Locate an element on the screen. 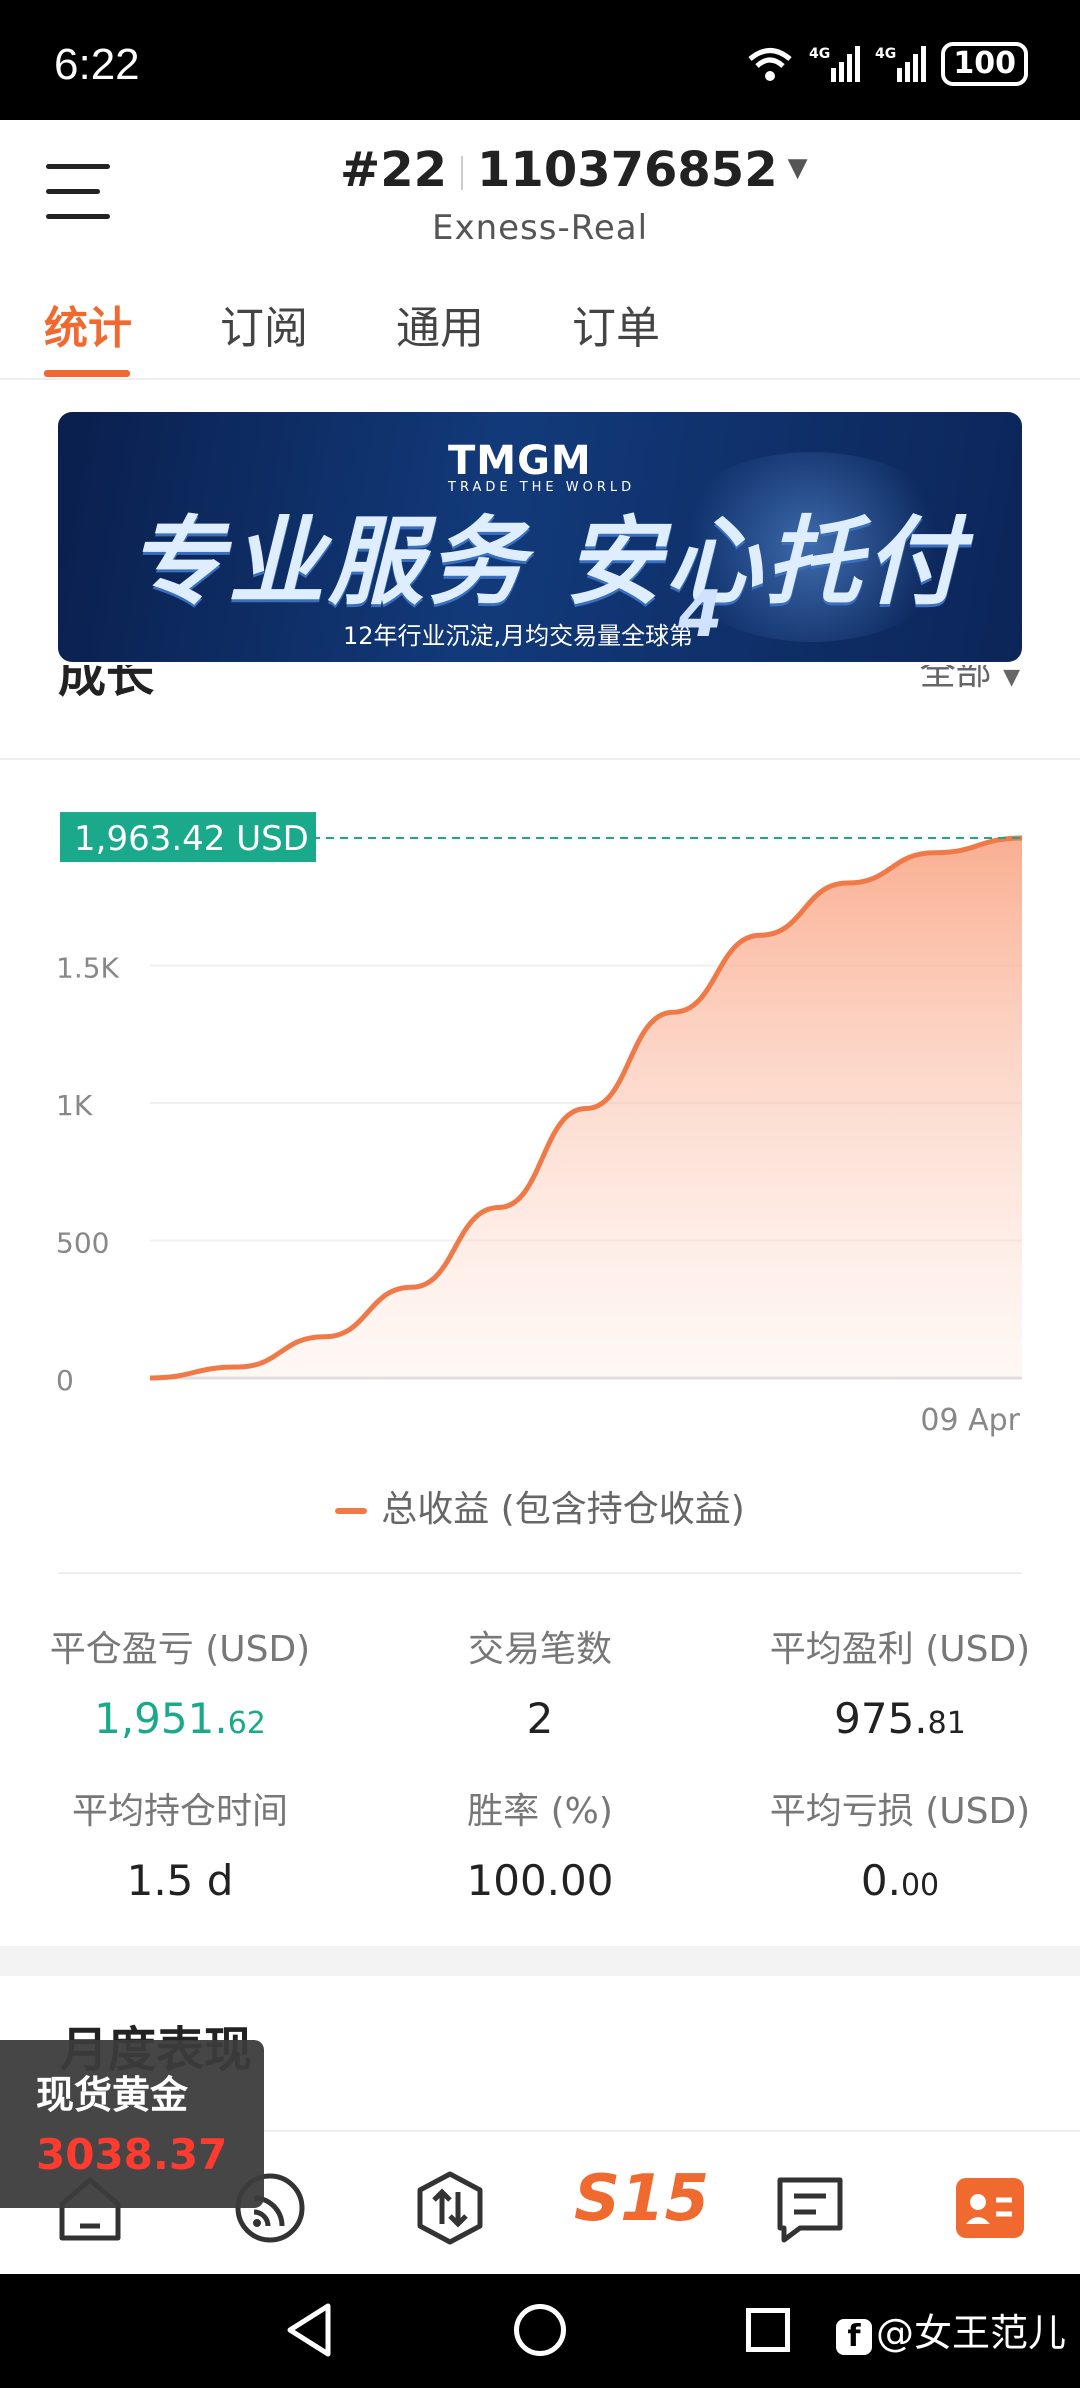  y-tick-label: 1K is located at coordinates (74, 1105).